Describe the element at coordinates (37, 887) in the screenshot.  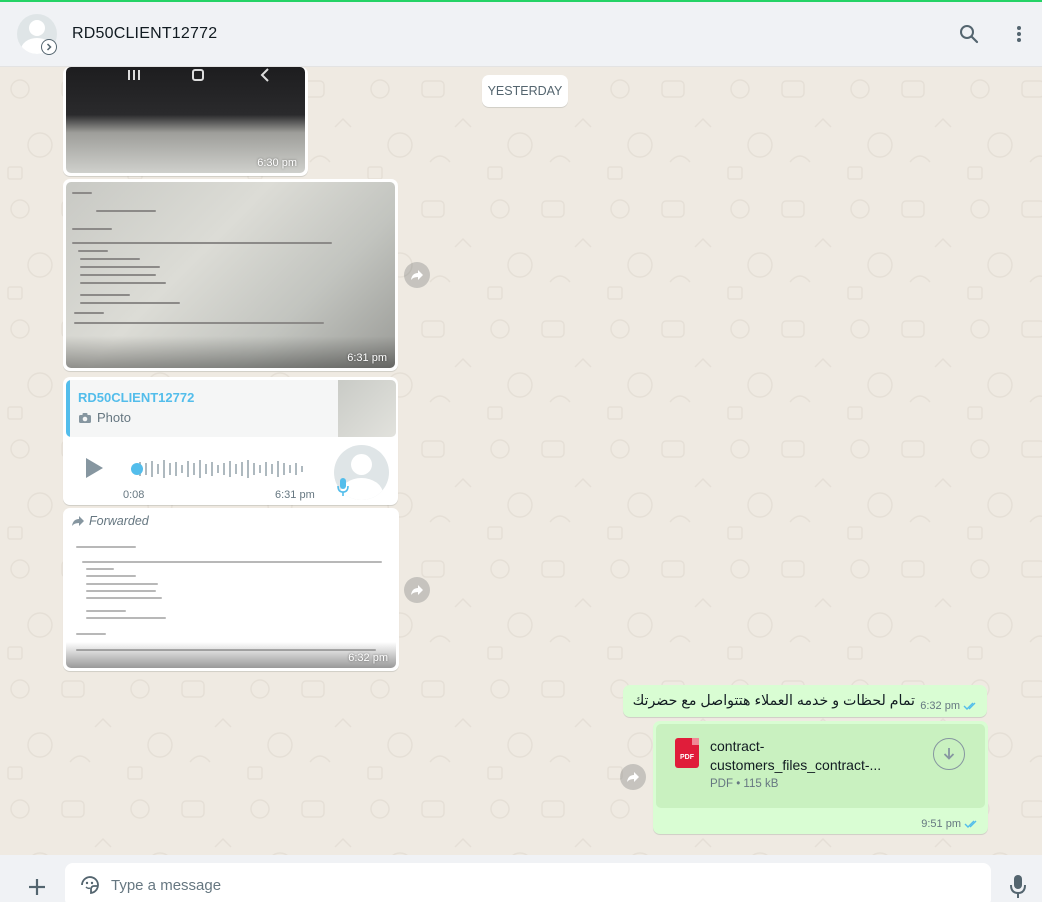
I see `plus-icon` at that location.